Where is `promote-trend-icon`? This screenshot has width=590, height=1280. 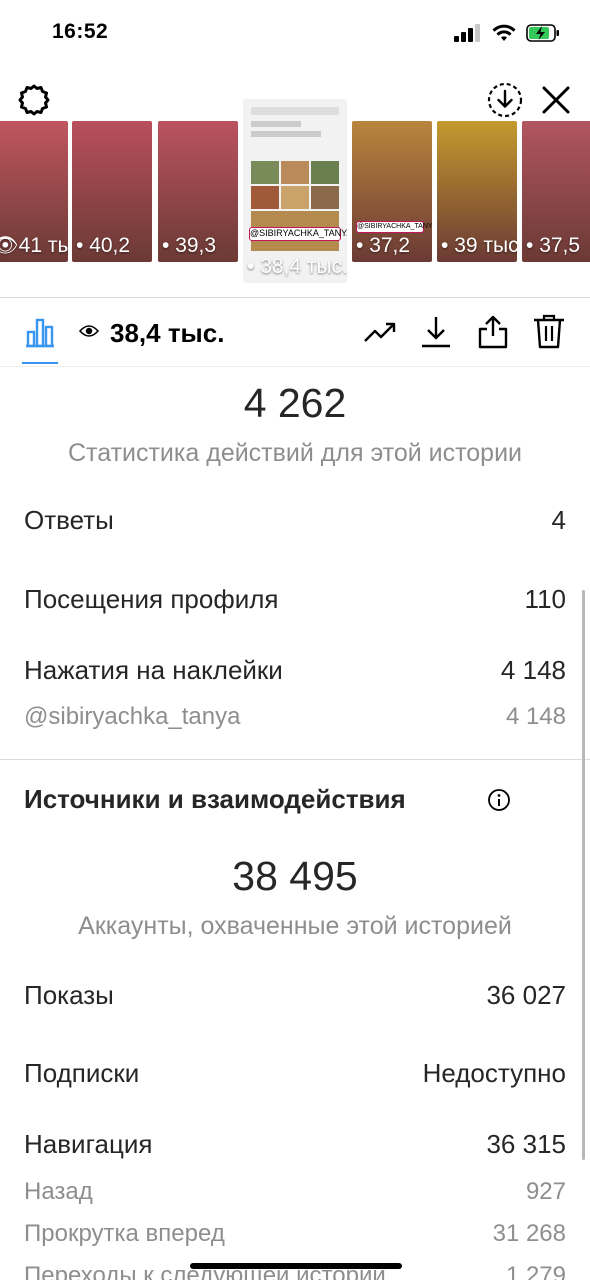
promote-trend-icon is located at coordinates (380, 332).